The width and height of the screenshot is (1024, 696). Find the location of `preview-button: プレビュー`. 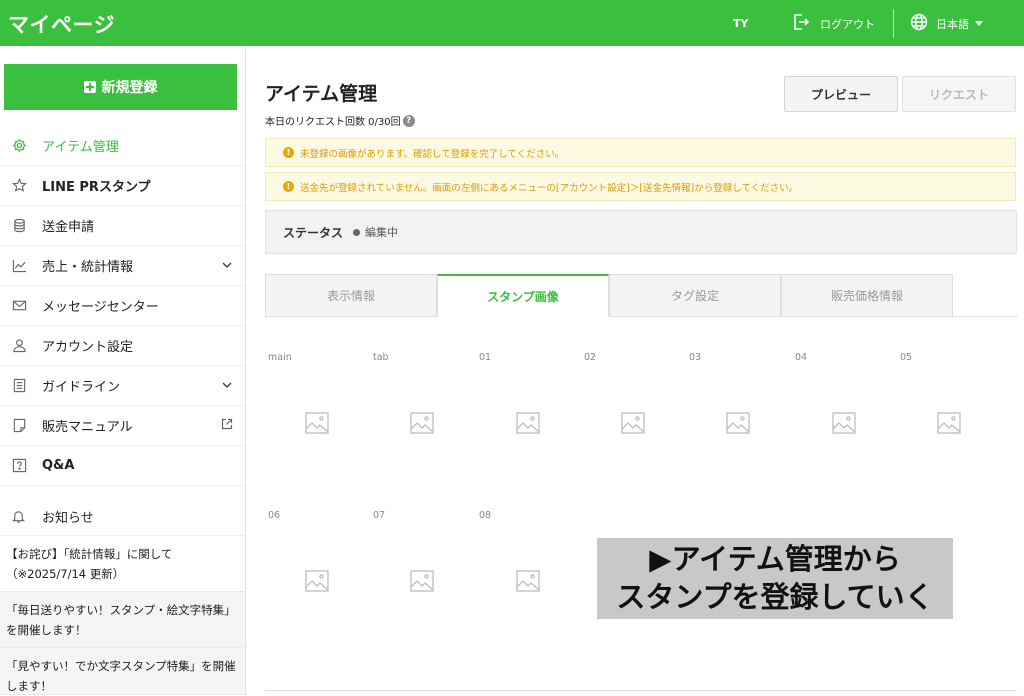

preview-button: プレビュー is located at coordinates (841, 94).